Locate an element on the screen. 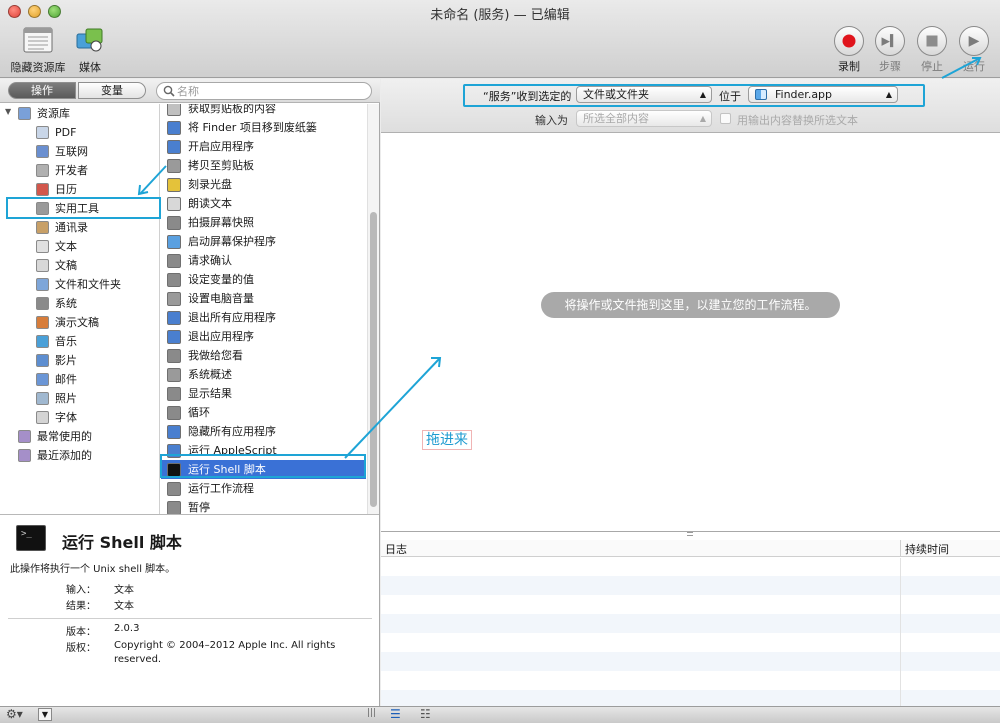 The width and height of the screenshot is (1000, 723). category-arrow is located at coordinates (153, 180).